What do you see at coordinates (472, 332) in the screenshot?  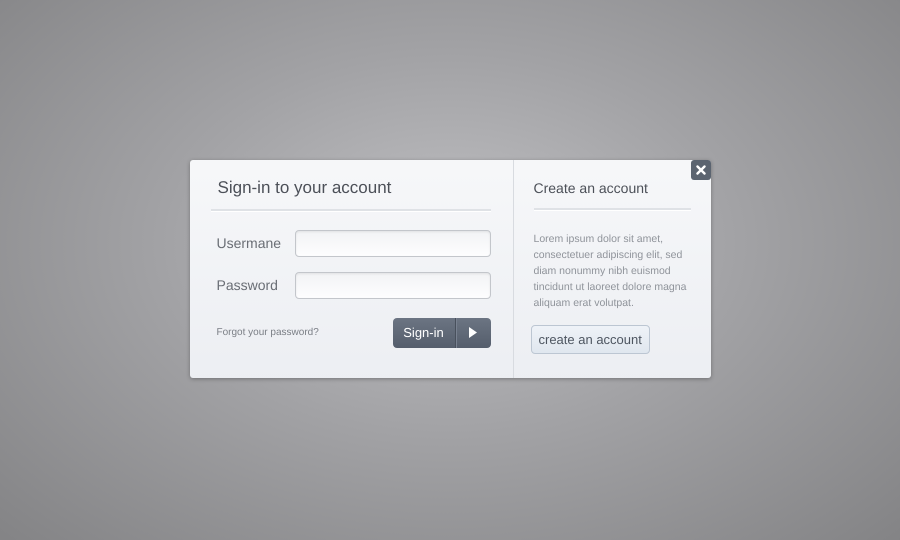 I see `play-icon` at bounding box center [472, 332].